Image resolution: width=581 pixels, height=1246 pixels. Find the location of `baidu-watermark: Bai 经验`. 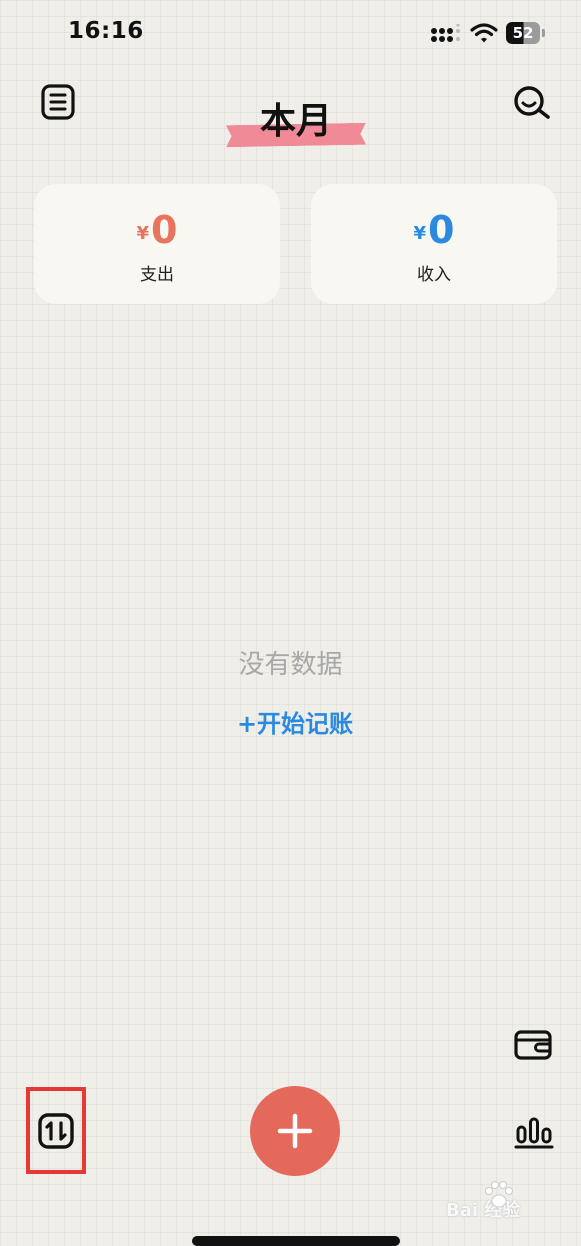

baidu-watermark: Bai 经验 is located at coordinates (501, 1203).